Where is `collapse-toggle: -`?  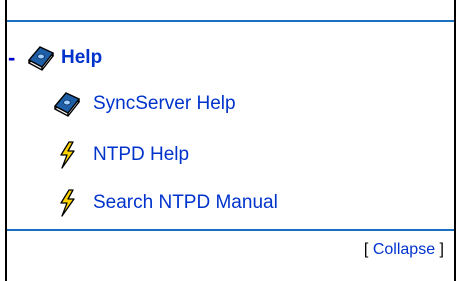
collapse-toggle: - is located at coordinates (13, 58).